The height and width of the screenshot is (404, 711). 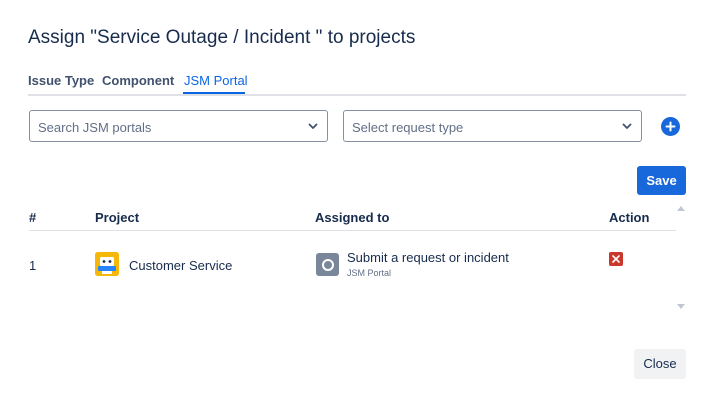 I want to click on column-header-project: Project, so click(x=117, y=217).